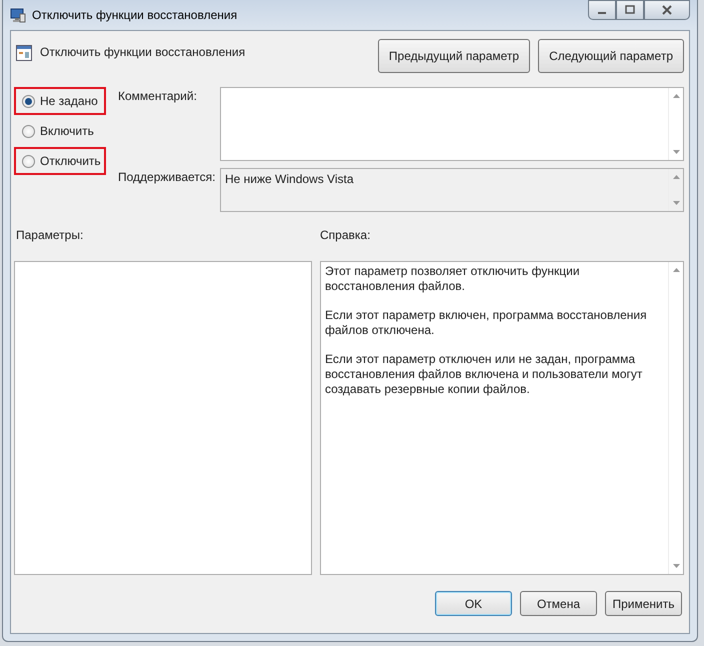  What do you see at coordinates (602, 13) in the screenshot?
I see `minimize-icon` at bounding box center [602, 13].